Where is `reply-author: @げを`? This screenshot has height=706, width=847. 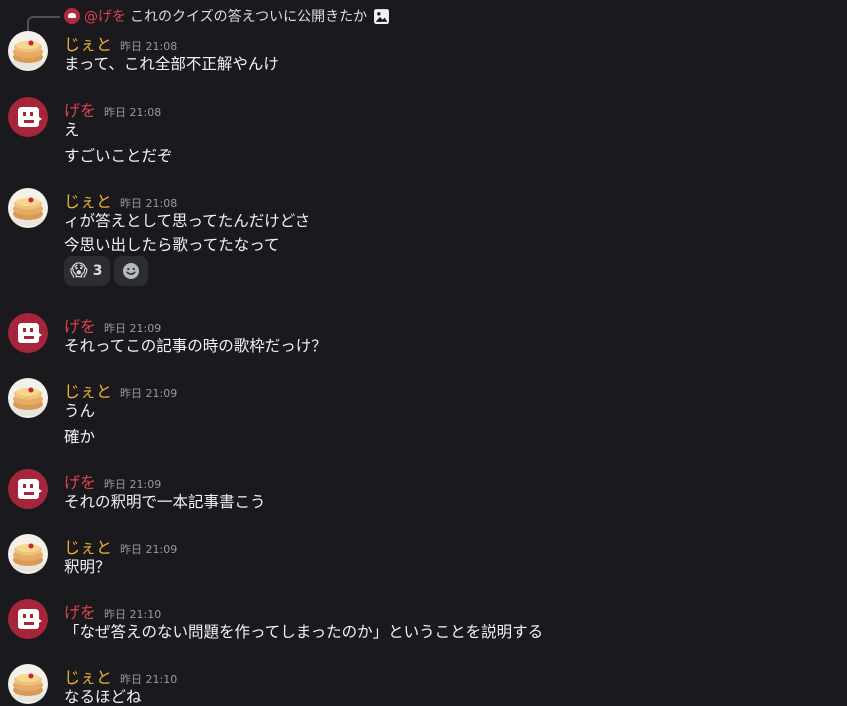
reply-author: @げを is located at coordinates (105, 16).